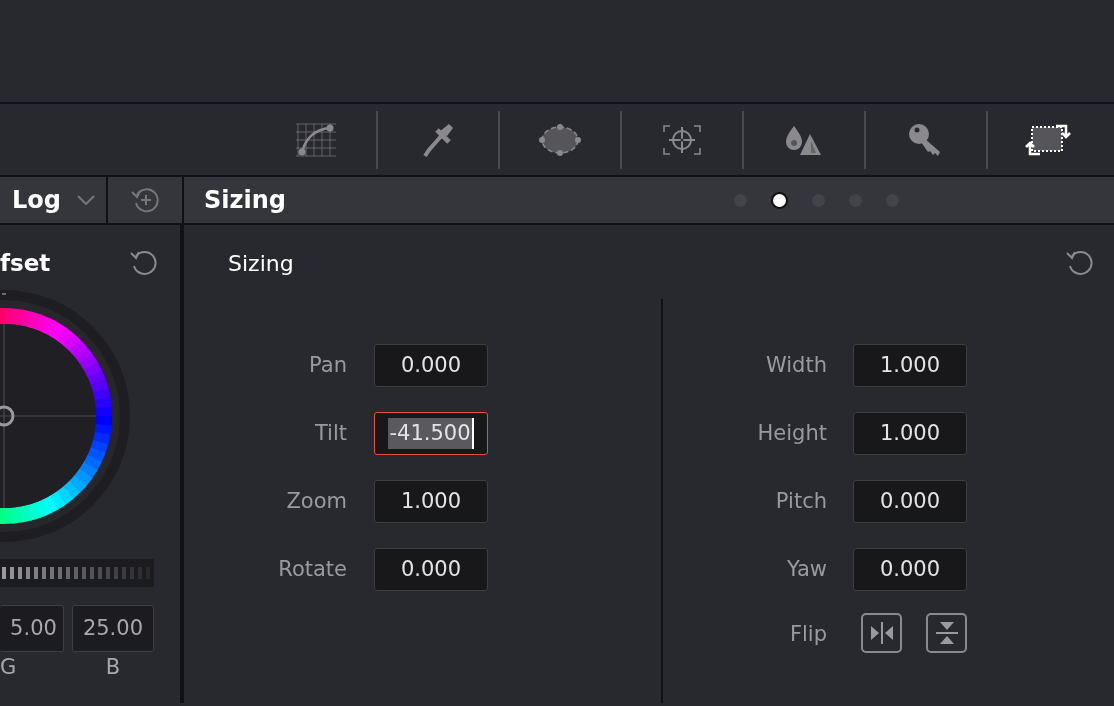  I want to click on field-label: Rotate, so click(312, 569).